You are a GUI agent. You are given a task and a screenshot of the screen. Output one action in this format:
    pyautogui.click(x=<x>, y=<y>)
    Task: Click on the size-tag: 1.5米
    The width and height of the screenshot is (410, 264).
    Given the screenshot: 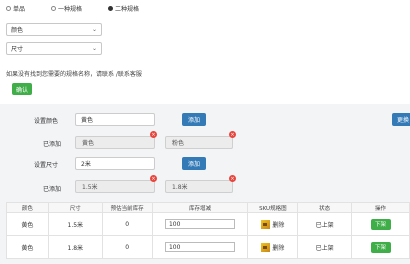 What is the action you would take?
    pyautogui.click(x=115, y=186)
    